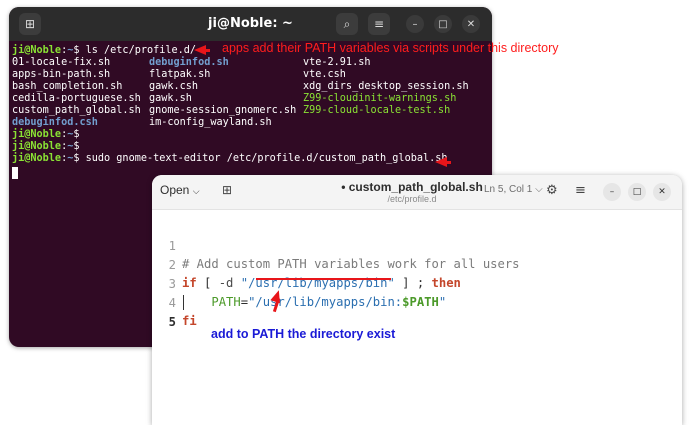 This screenshot has height=425, width=700. I want to click on code-keyword: then, so click(446, 283).